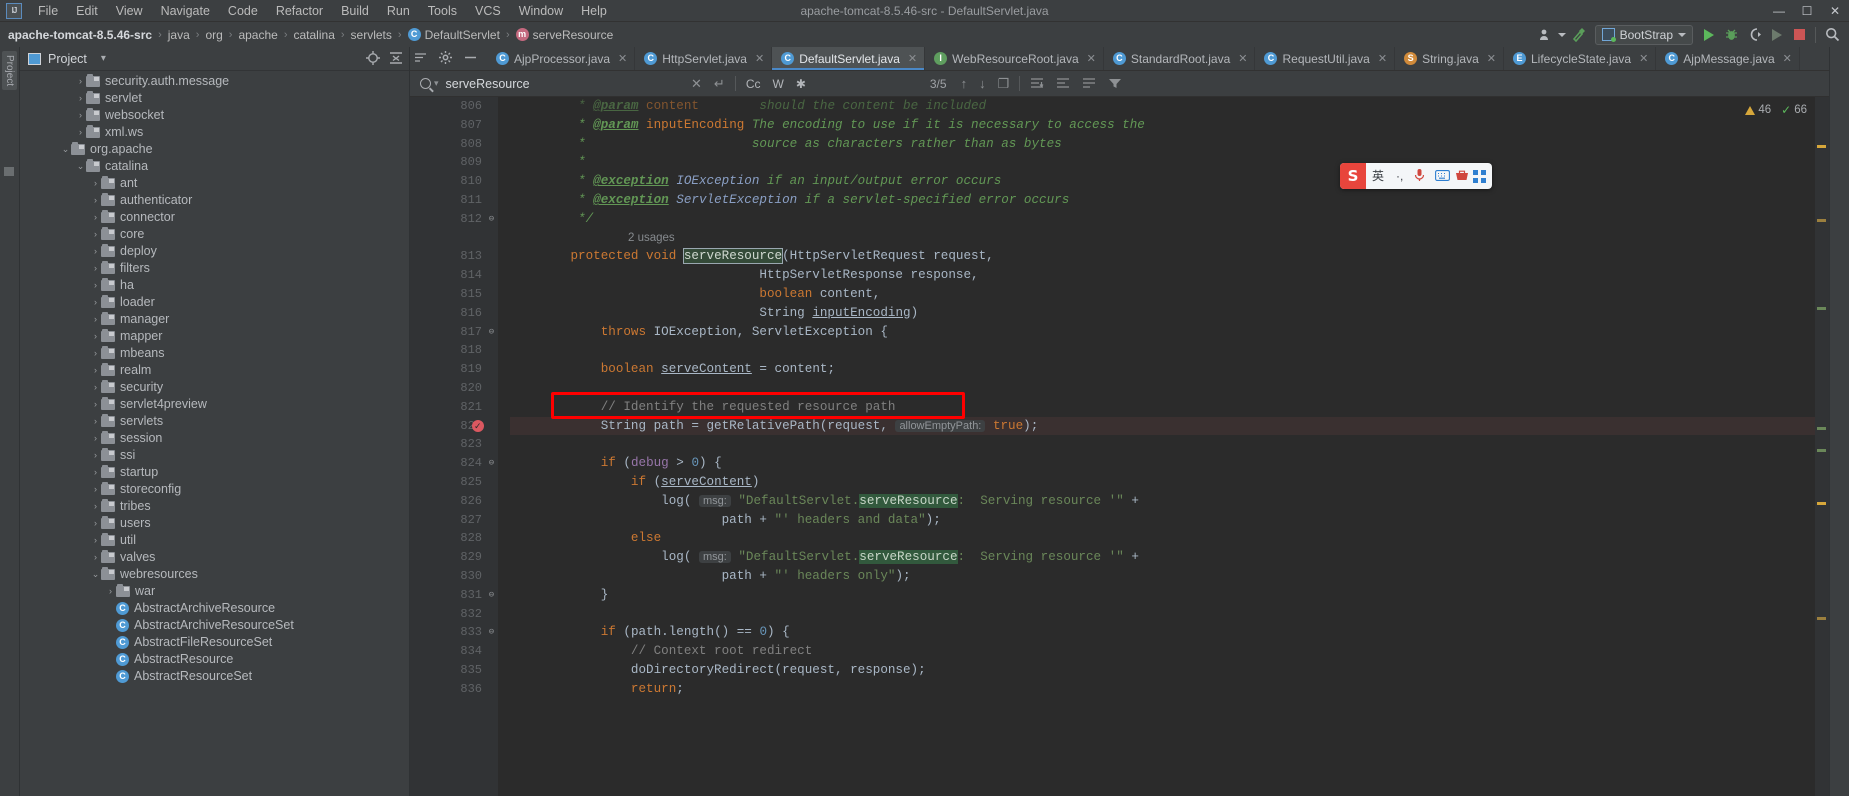  What do you see at coordinates (371, 35) in the screenshot?
I see `breadcrumb-item-servlets: servlets` at bounding box center [371, 35].